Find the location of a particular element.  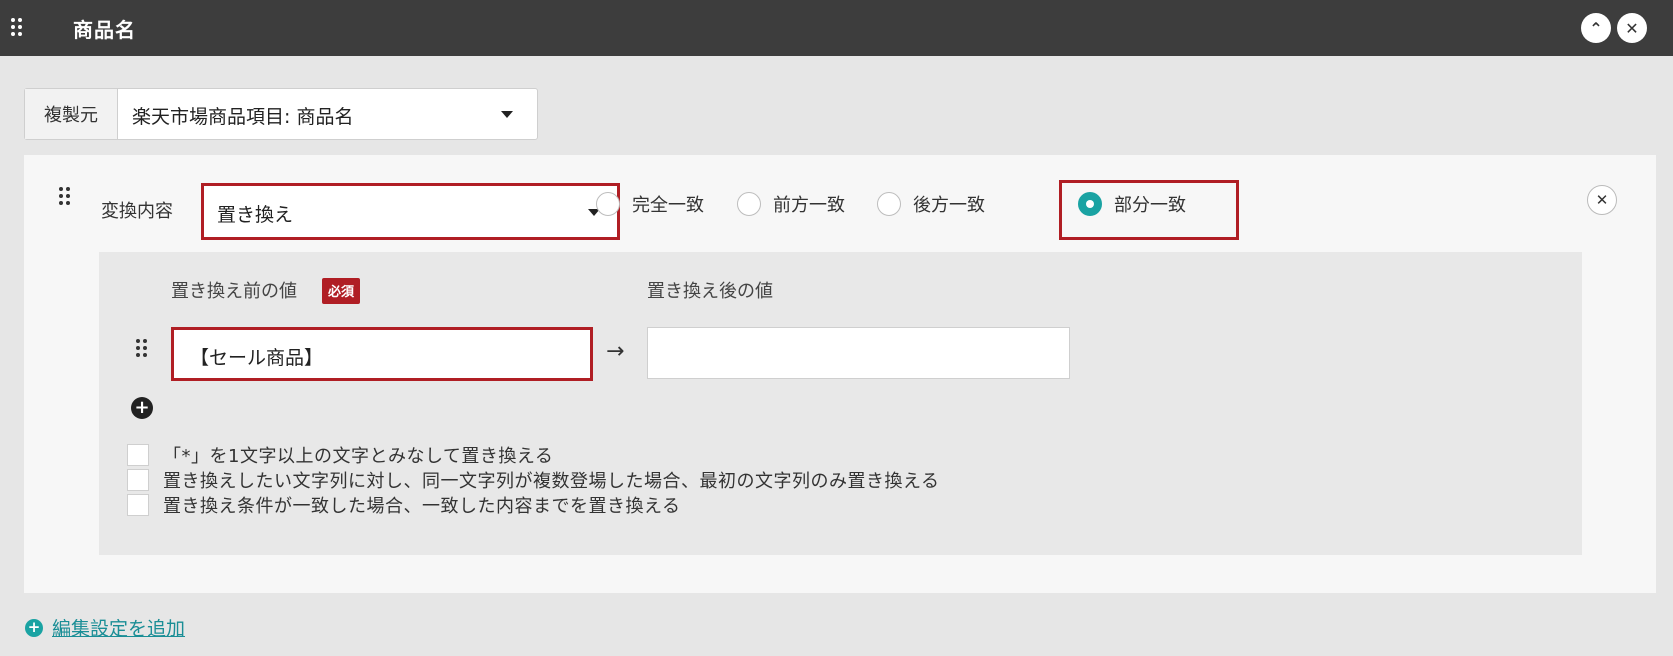

close-button: ✕ is located at coordinates (1632, 28).